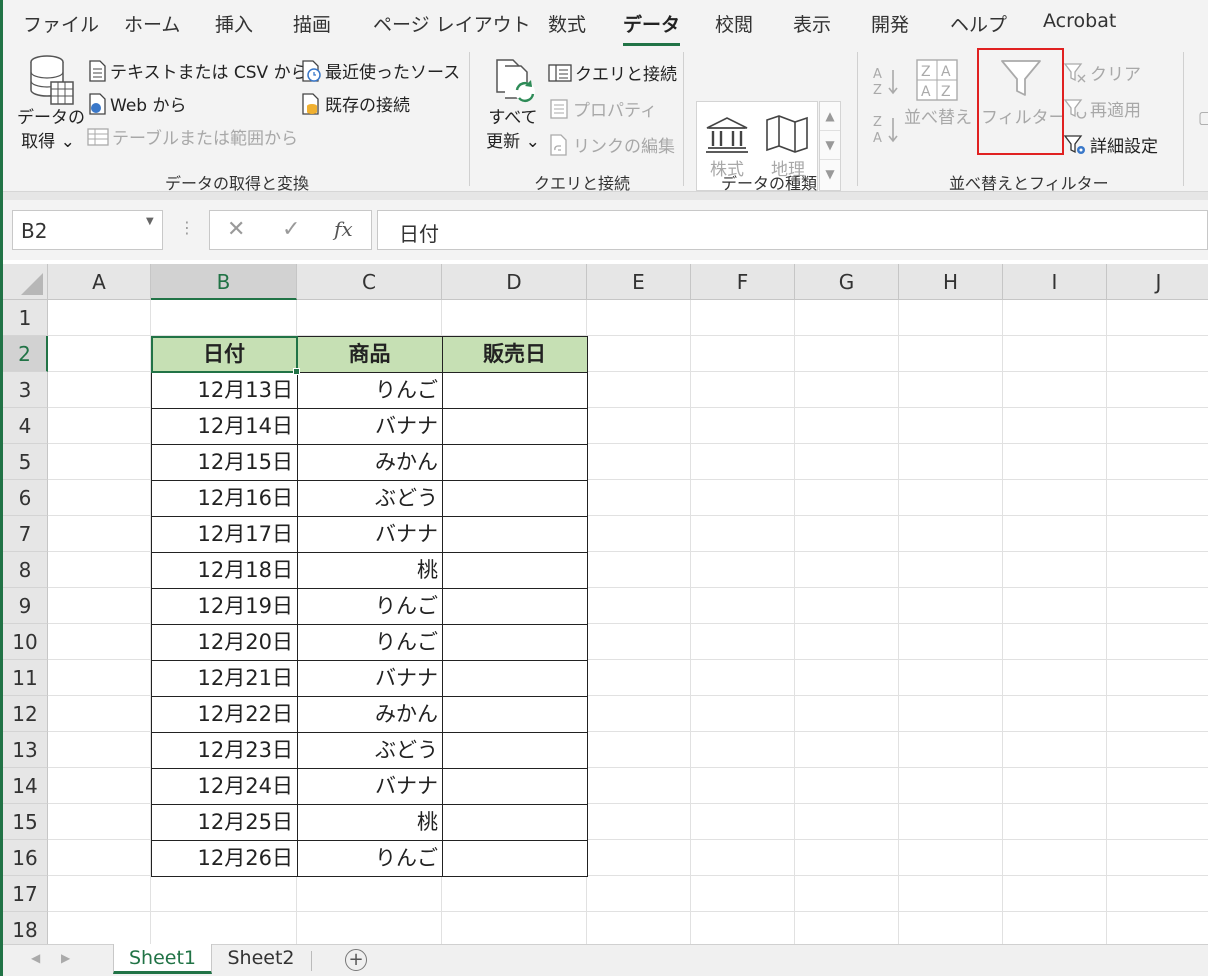  What do you see at coordinates (224, 642) in the screenshot?
I see `date-cell: 12月20日` at bounding box center [224, 642].